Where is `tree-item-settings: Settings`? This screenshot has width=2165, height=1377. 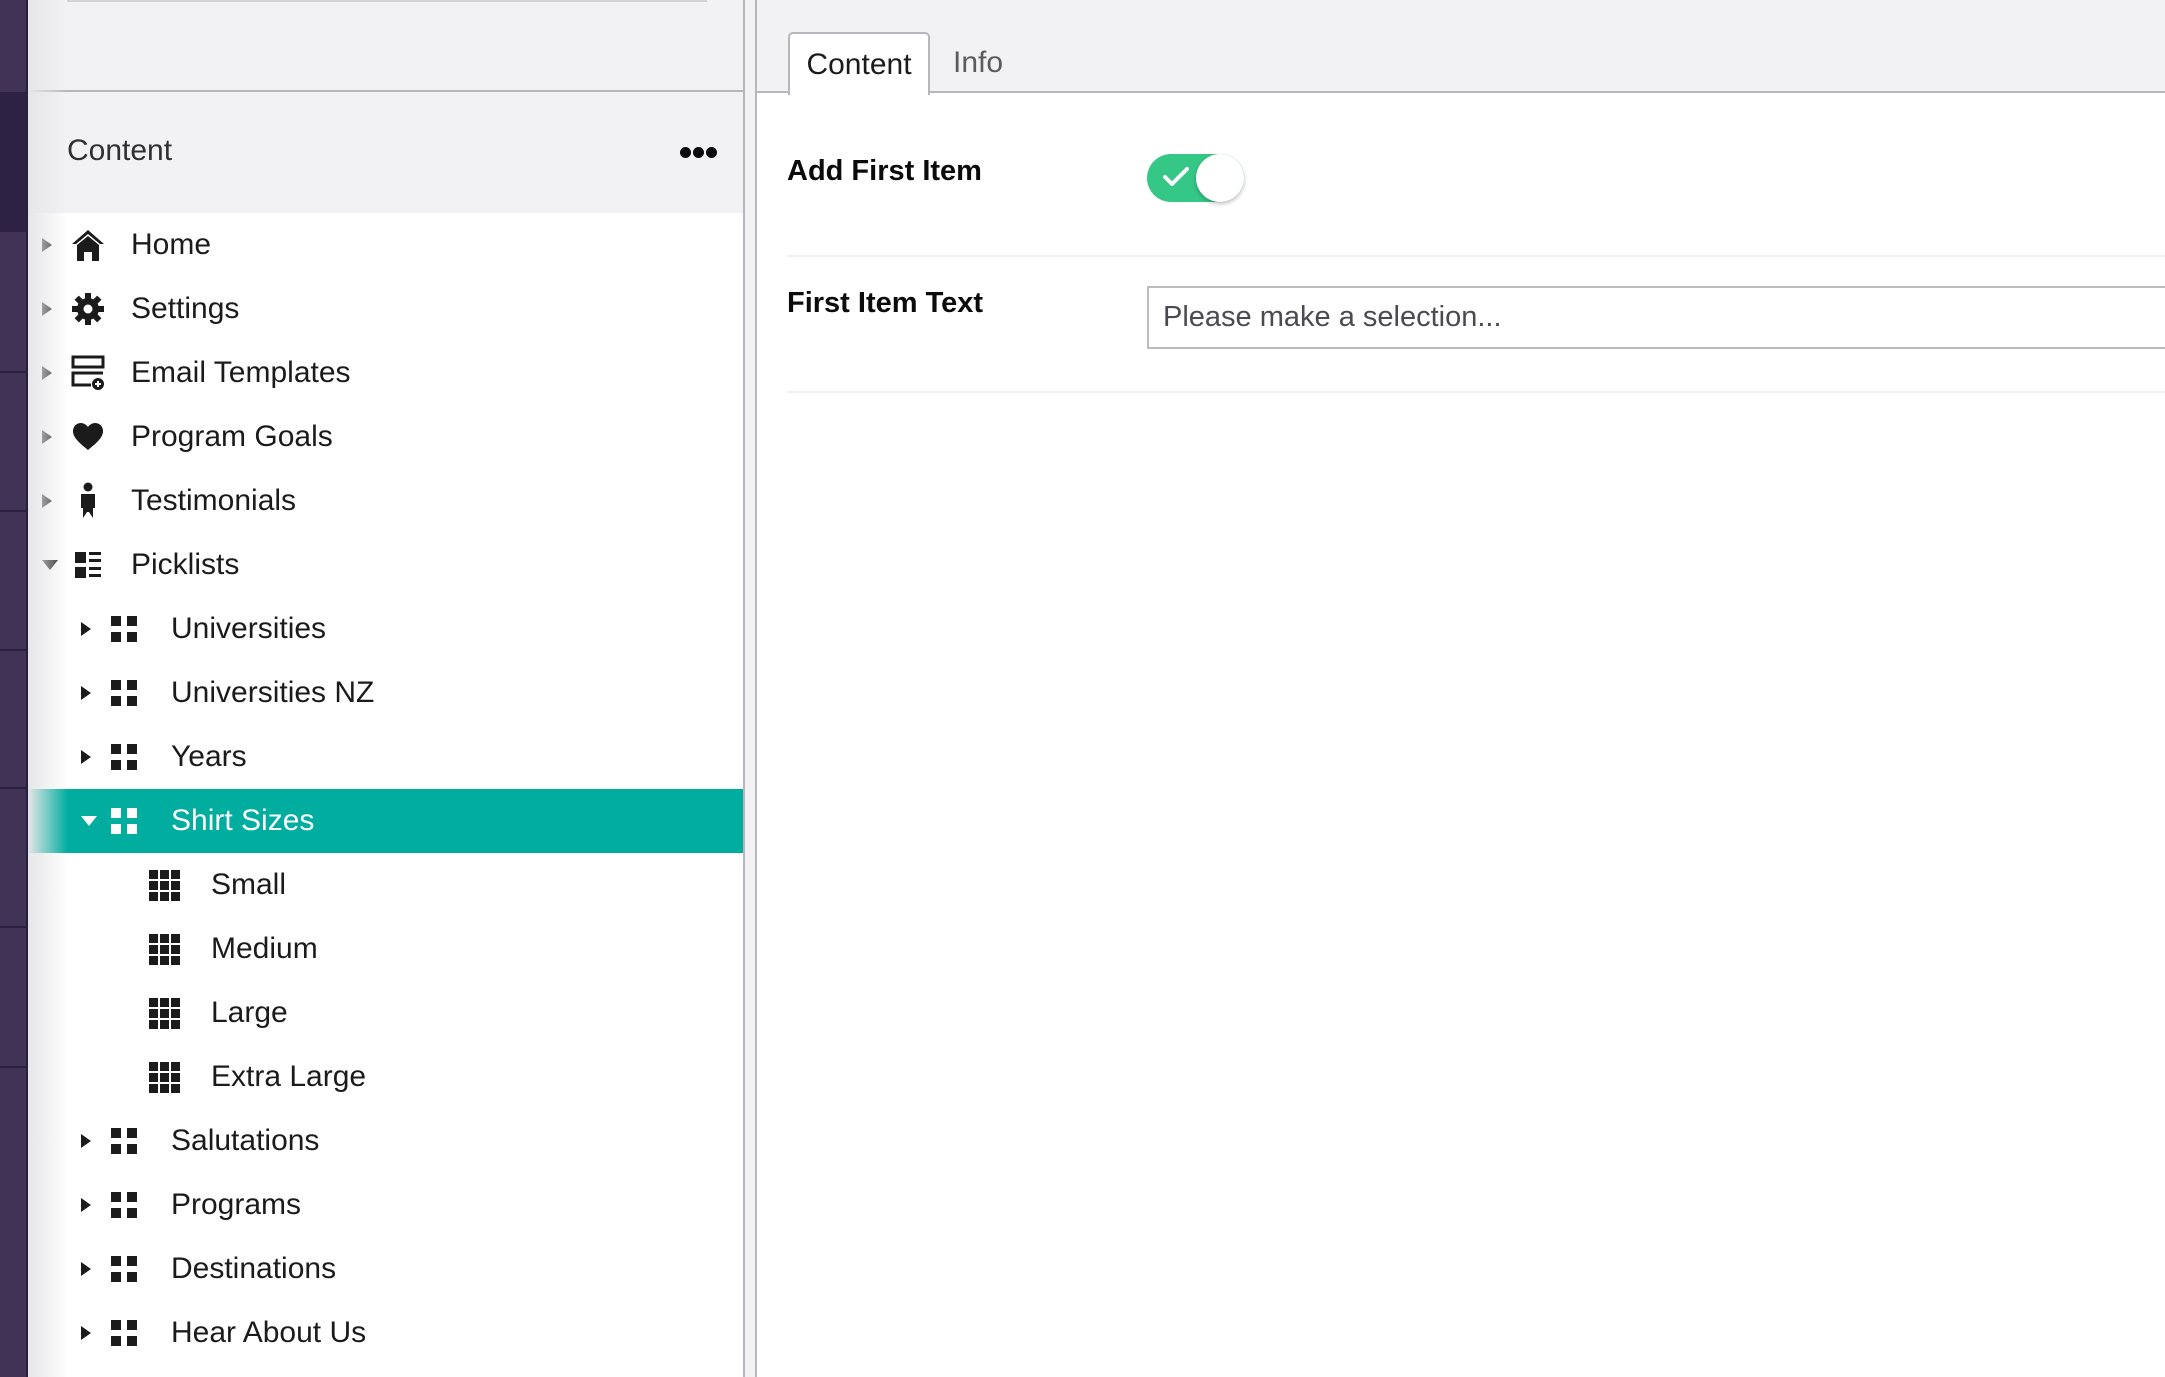
tree-item-settings: Settings is located at coordinates (385, 309).